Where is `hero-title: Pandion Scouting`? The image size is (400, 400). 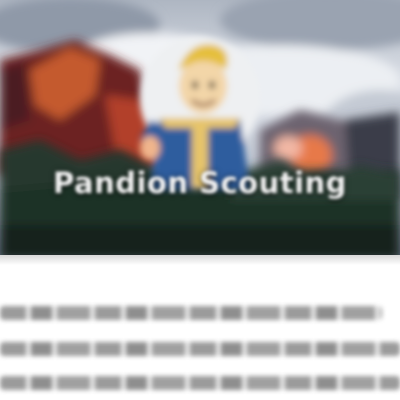 hero-title: Pandion Scouting is located at coordinates (200, 183).